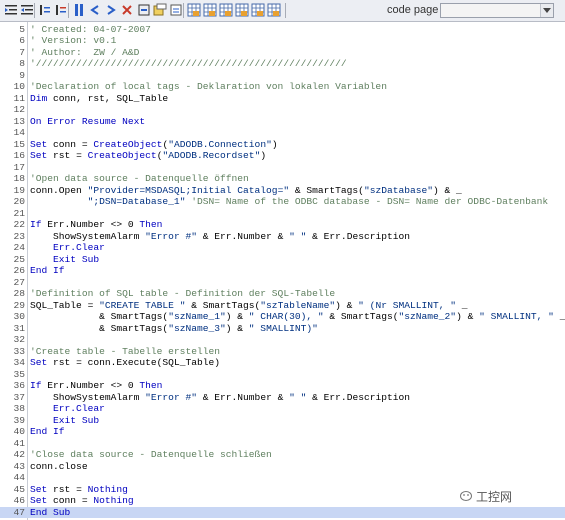  What do you see at coordinates (128, 144) in the screenshot?
I see `code-token: CreateObject` at bounding box center [128, 144].